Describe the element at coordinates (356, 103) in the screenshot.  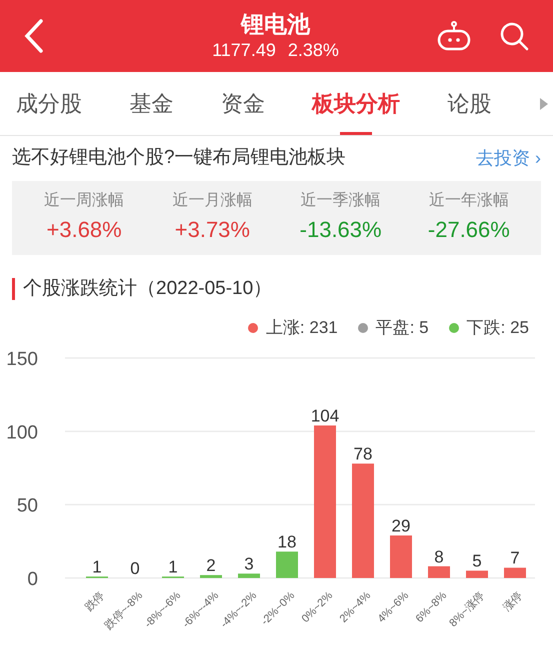
I see `tab: 板块分析` at that location.